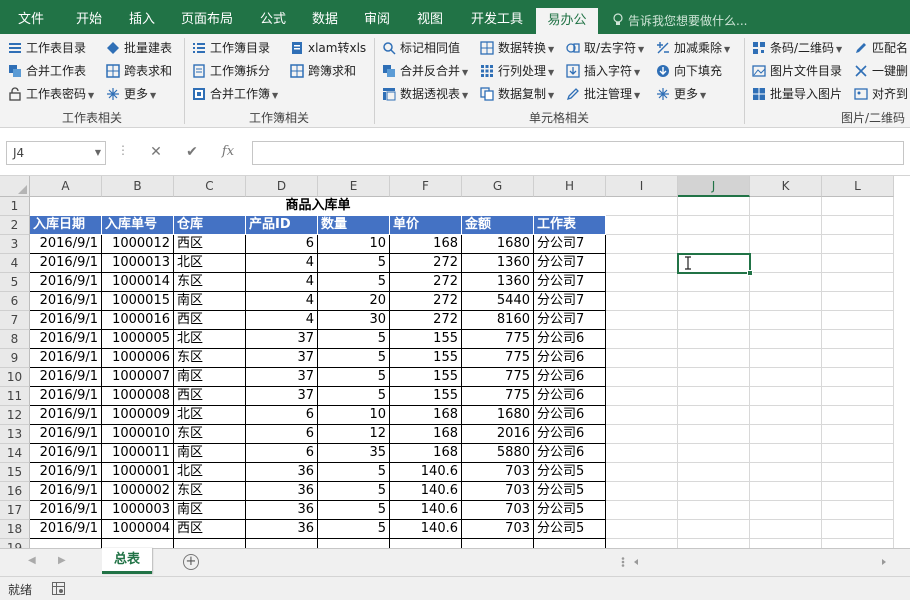 This screenshot has width=910, height=611. Describe the element at coordinates (123, 150) in the screenshot. I see `more-dots-icon: ⋮` at that location.